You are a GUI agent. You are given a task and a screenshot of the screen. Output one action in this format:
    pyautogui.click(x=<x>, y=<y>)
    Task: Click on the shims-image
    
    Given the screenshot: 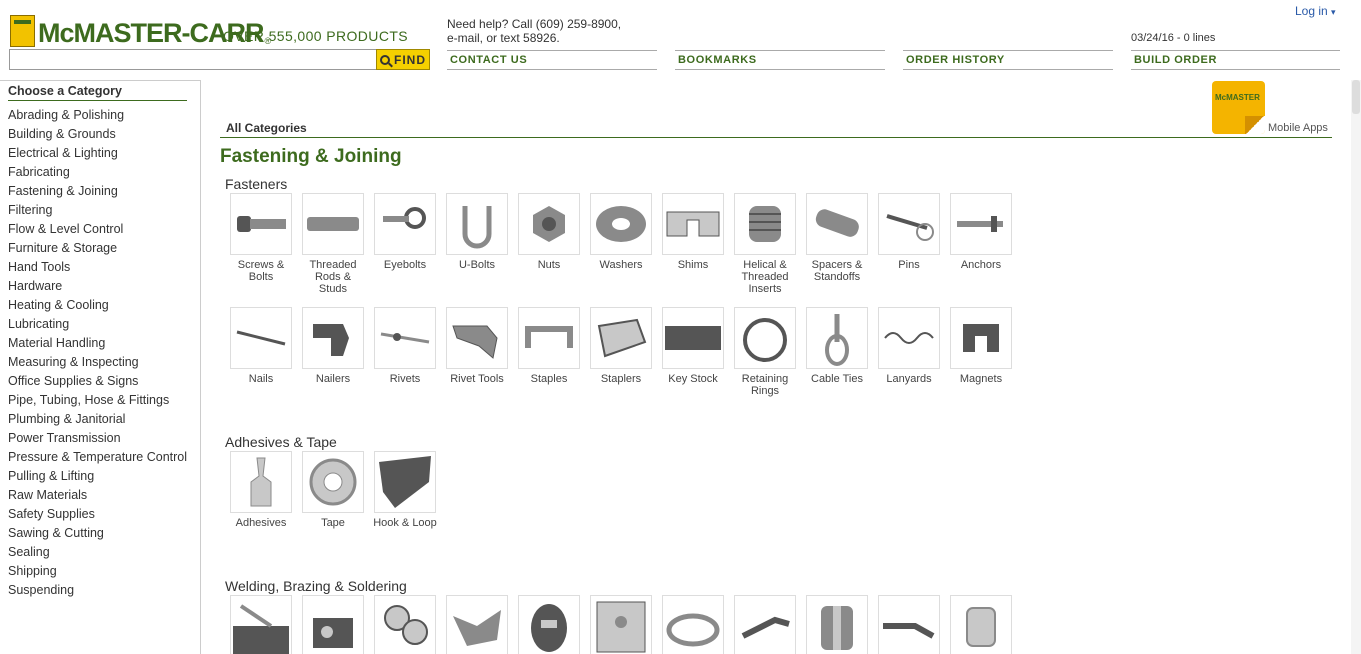 What is the action you would take?
    pyautogui.click(x=693, y=224)
    